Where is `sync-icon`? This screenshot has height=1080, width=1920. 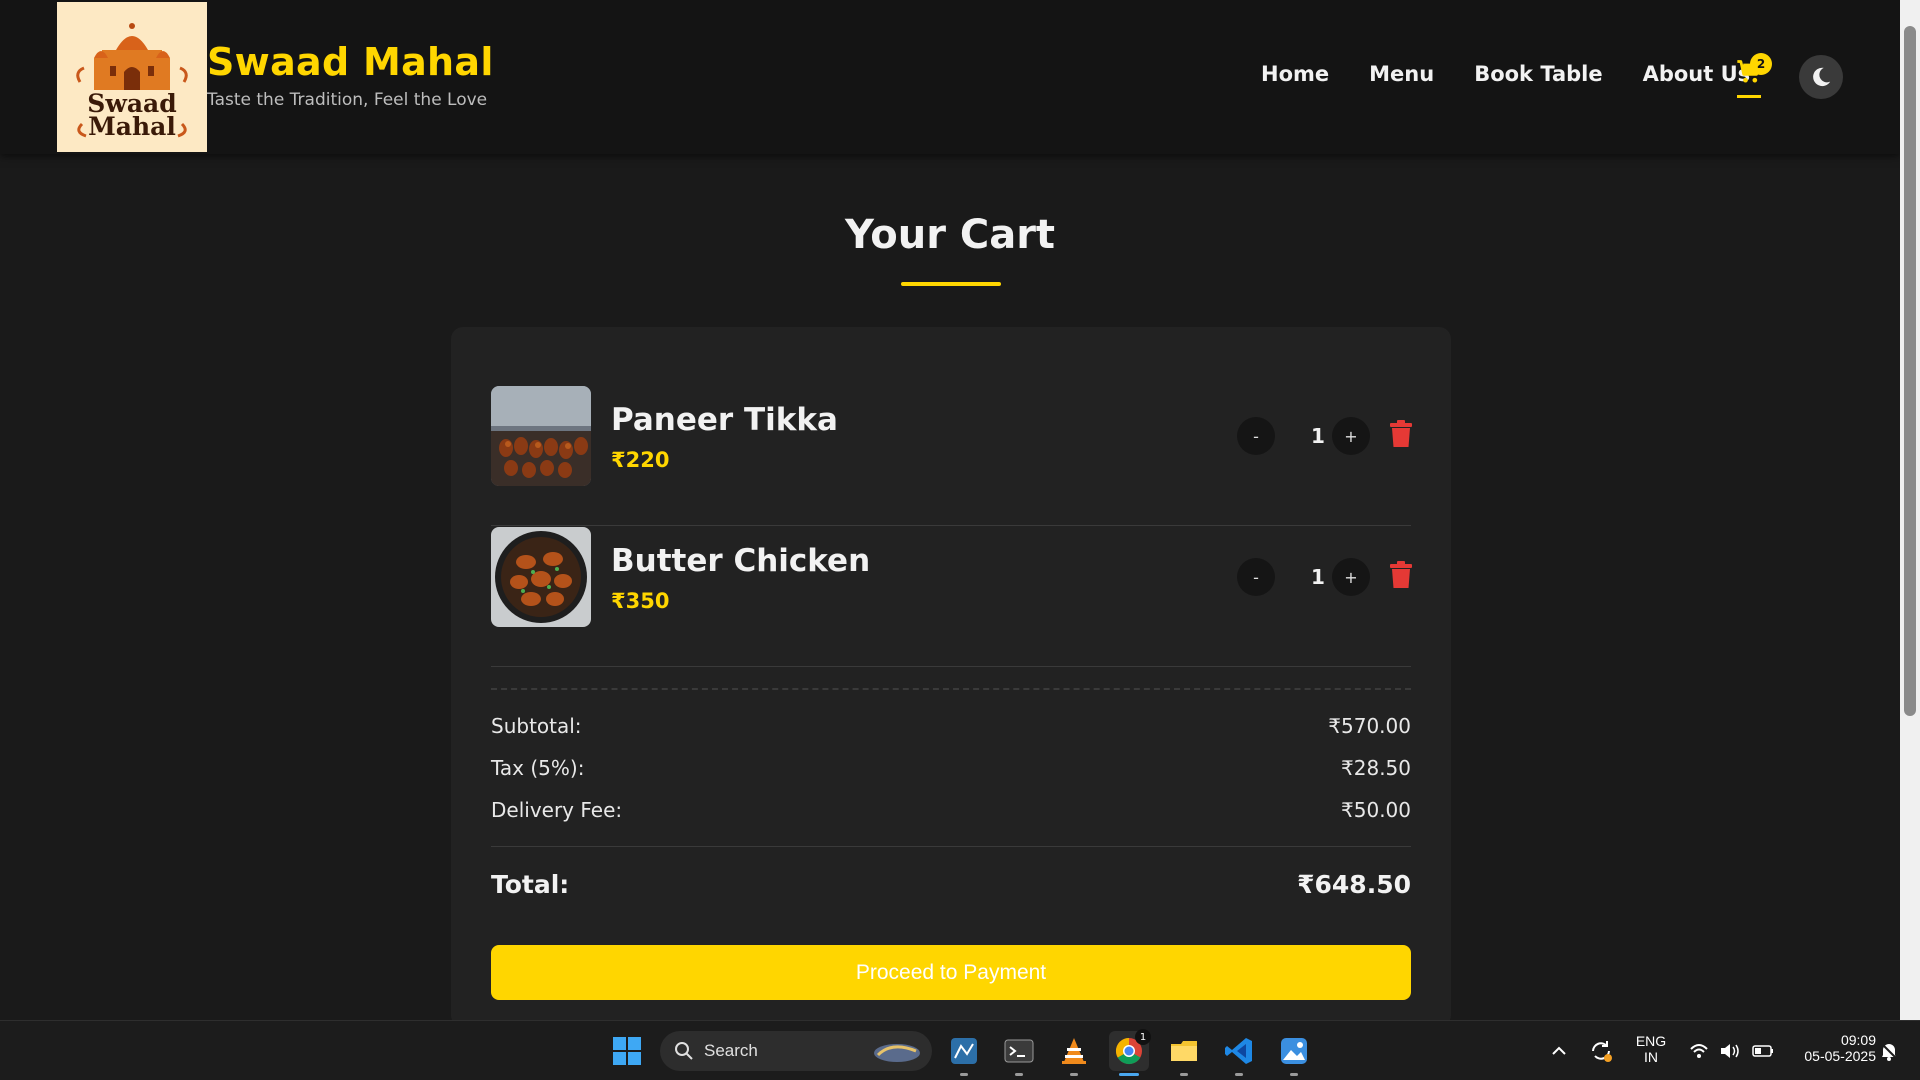 sync-icon is located at coordinates (1602, 1051).